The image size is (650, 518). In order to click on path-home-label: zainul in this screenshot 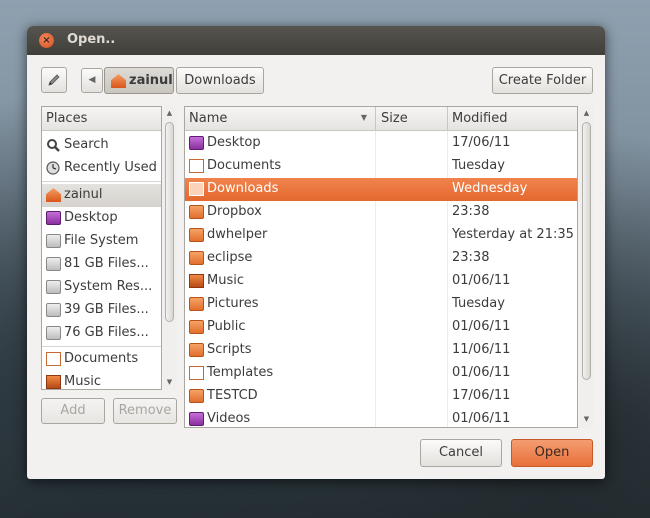, I will do `click(151, 80)`.